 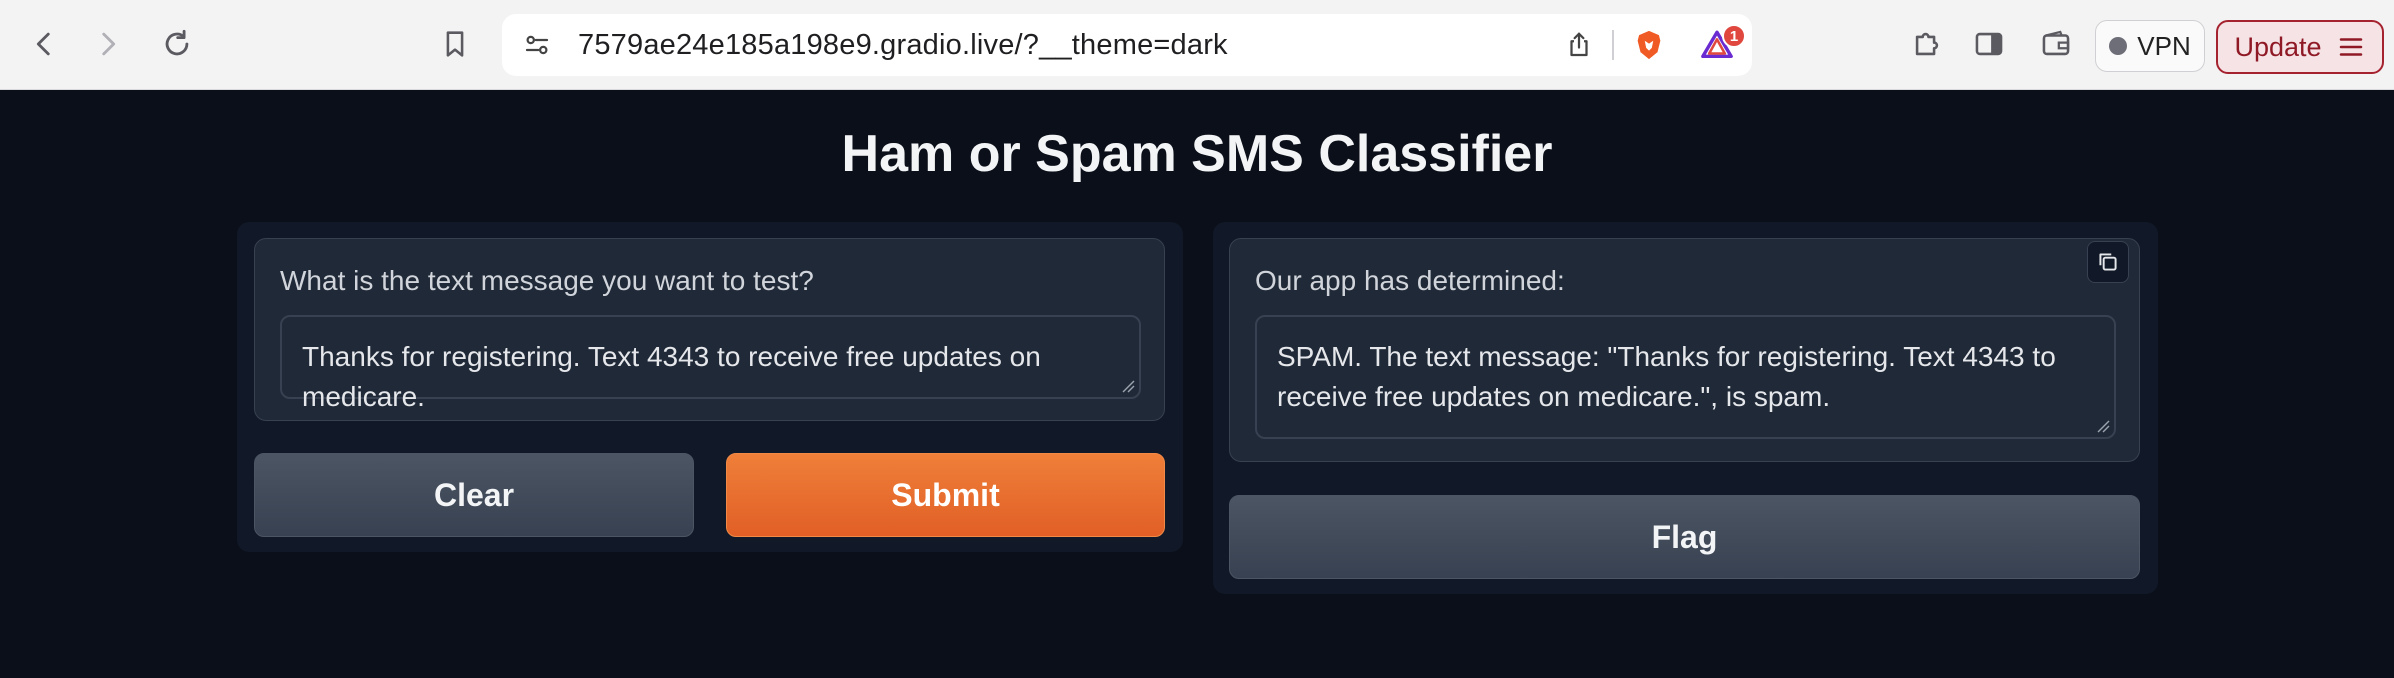 I want to click on output-label: Our app has determined:, so click(x=1410, y=280).